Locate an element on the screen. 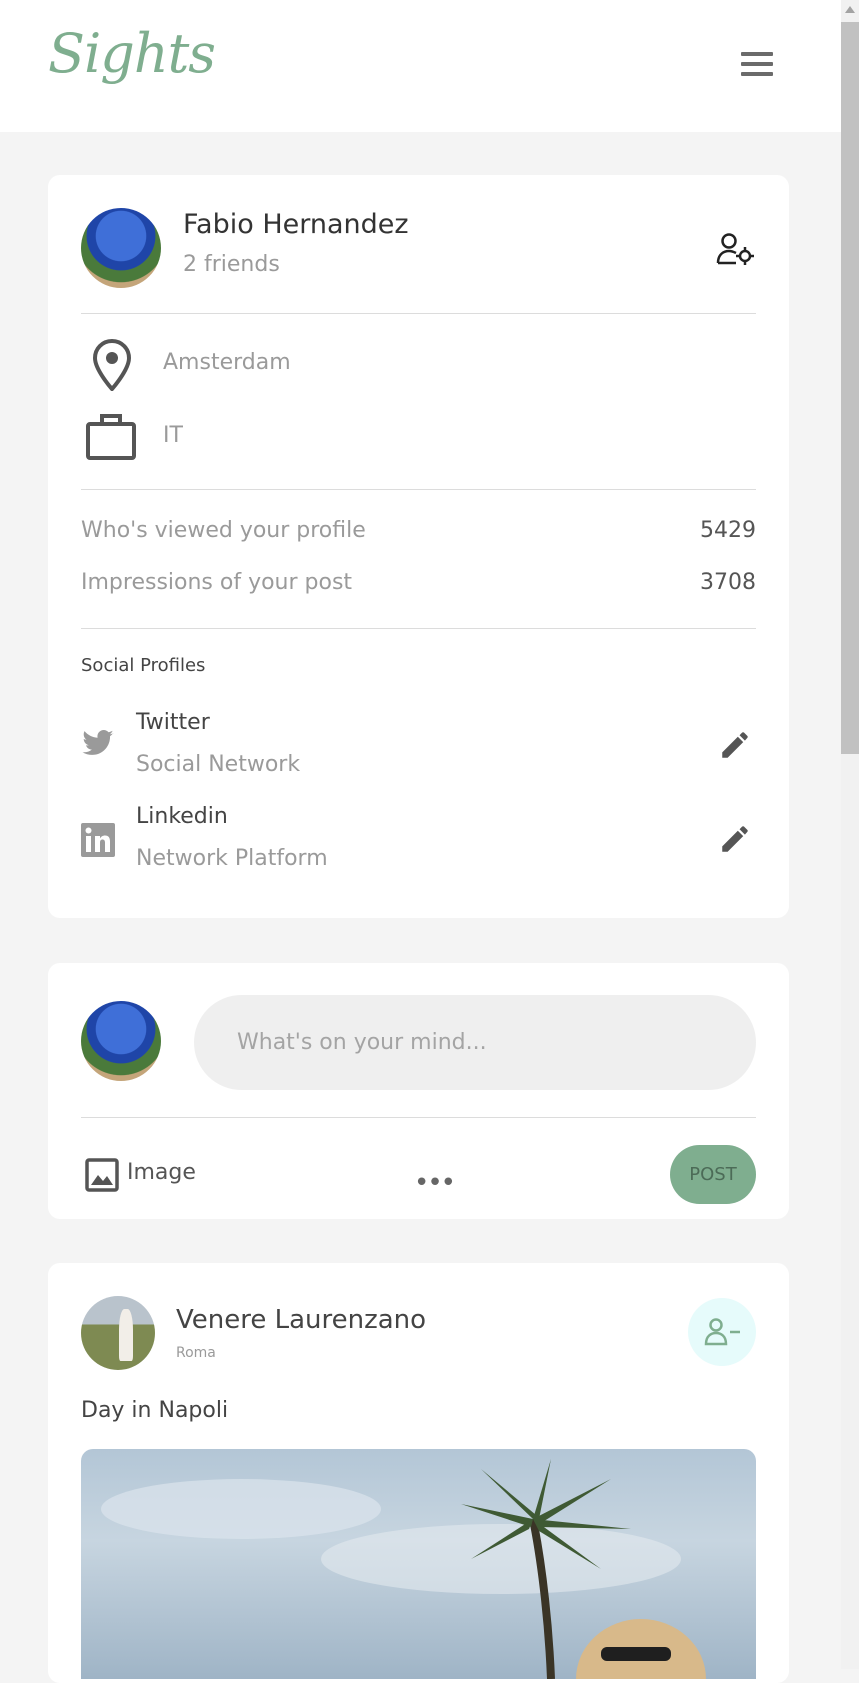 The width and height of the screenshot is (859, 1683). twitter-icon is located at coordinates (98, 742).